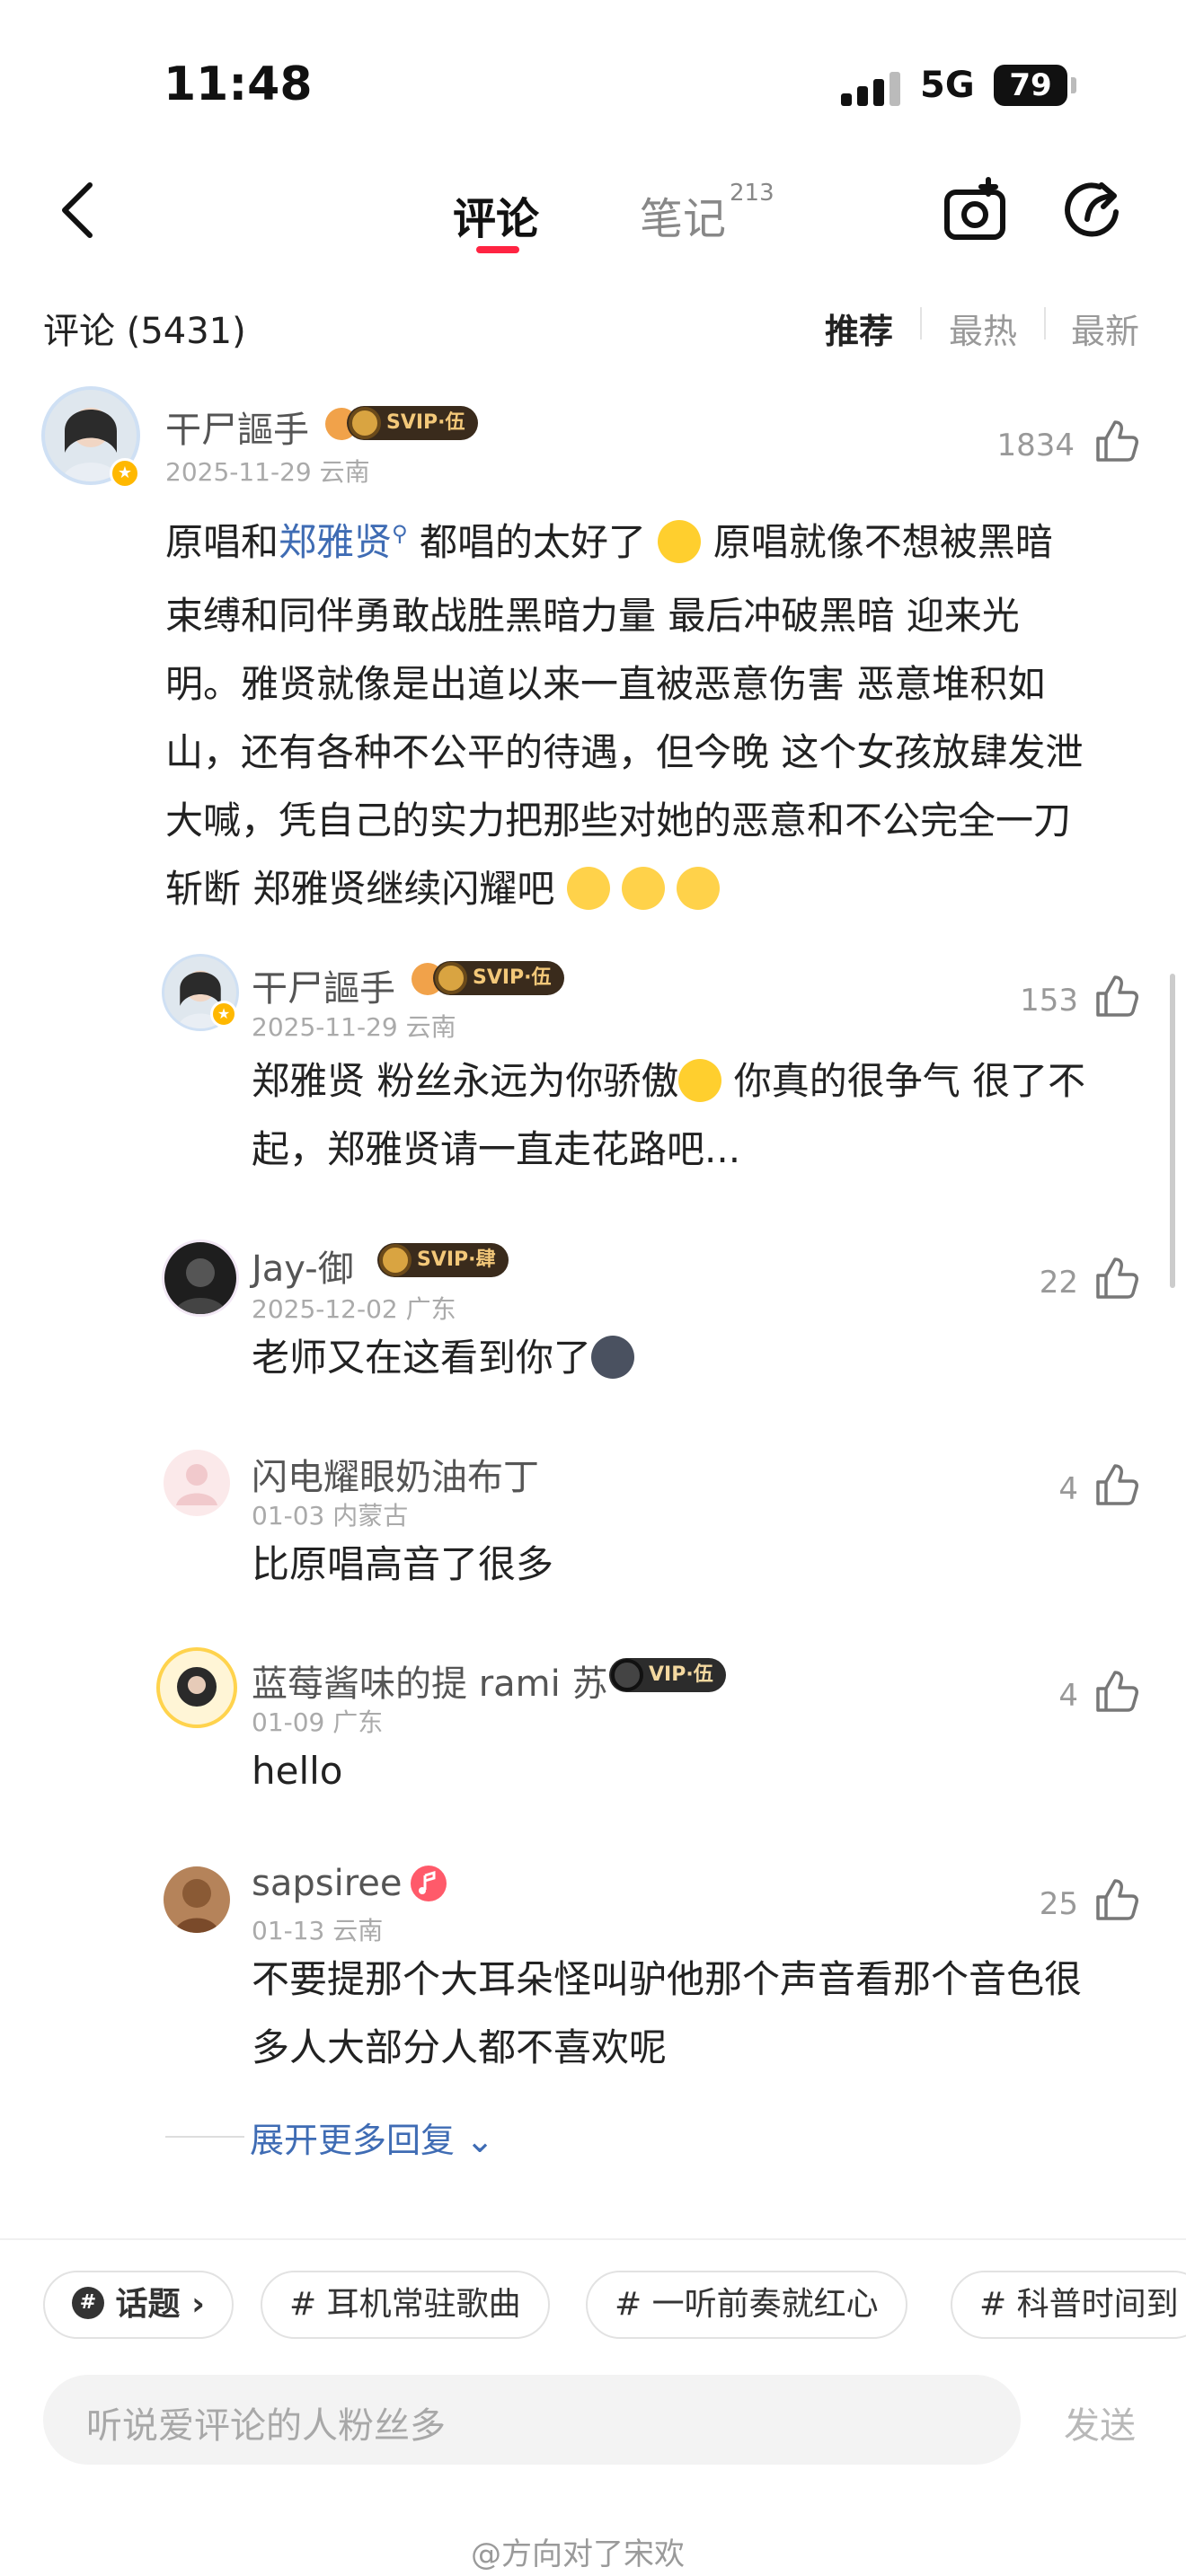 The image size is (1186, 2576). What do you see at coordinates (532, 542) in the screenshot?
I see `comment-text-segment: 都唱的太好了` at bounding box center [532, 542].